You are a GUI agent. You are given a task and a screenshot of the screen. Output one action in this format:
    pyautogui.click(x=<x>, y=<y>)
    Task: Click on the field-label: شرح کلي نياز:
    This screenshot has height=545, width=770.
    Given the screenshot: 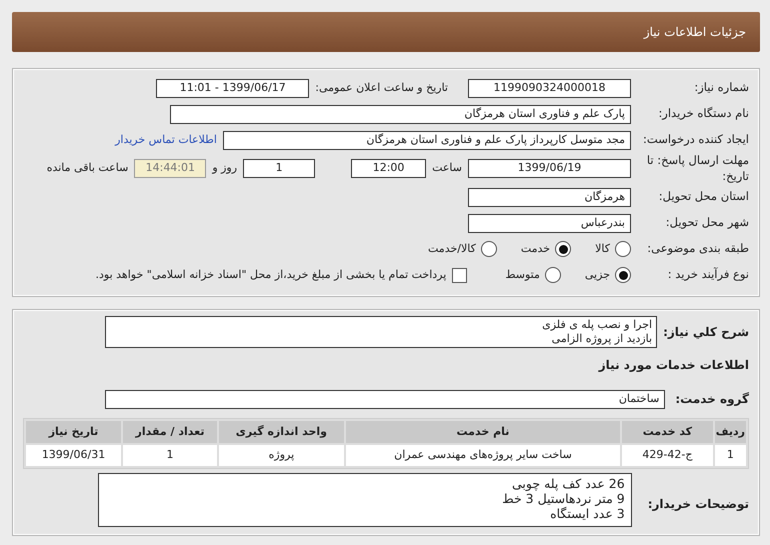 What is the action you would take?
    pyautogui.click(x=706, y=332)
    